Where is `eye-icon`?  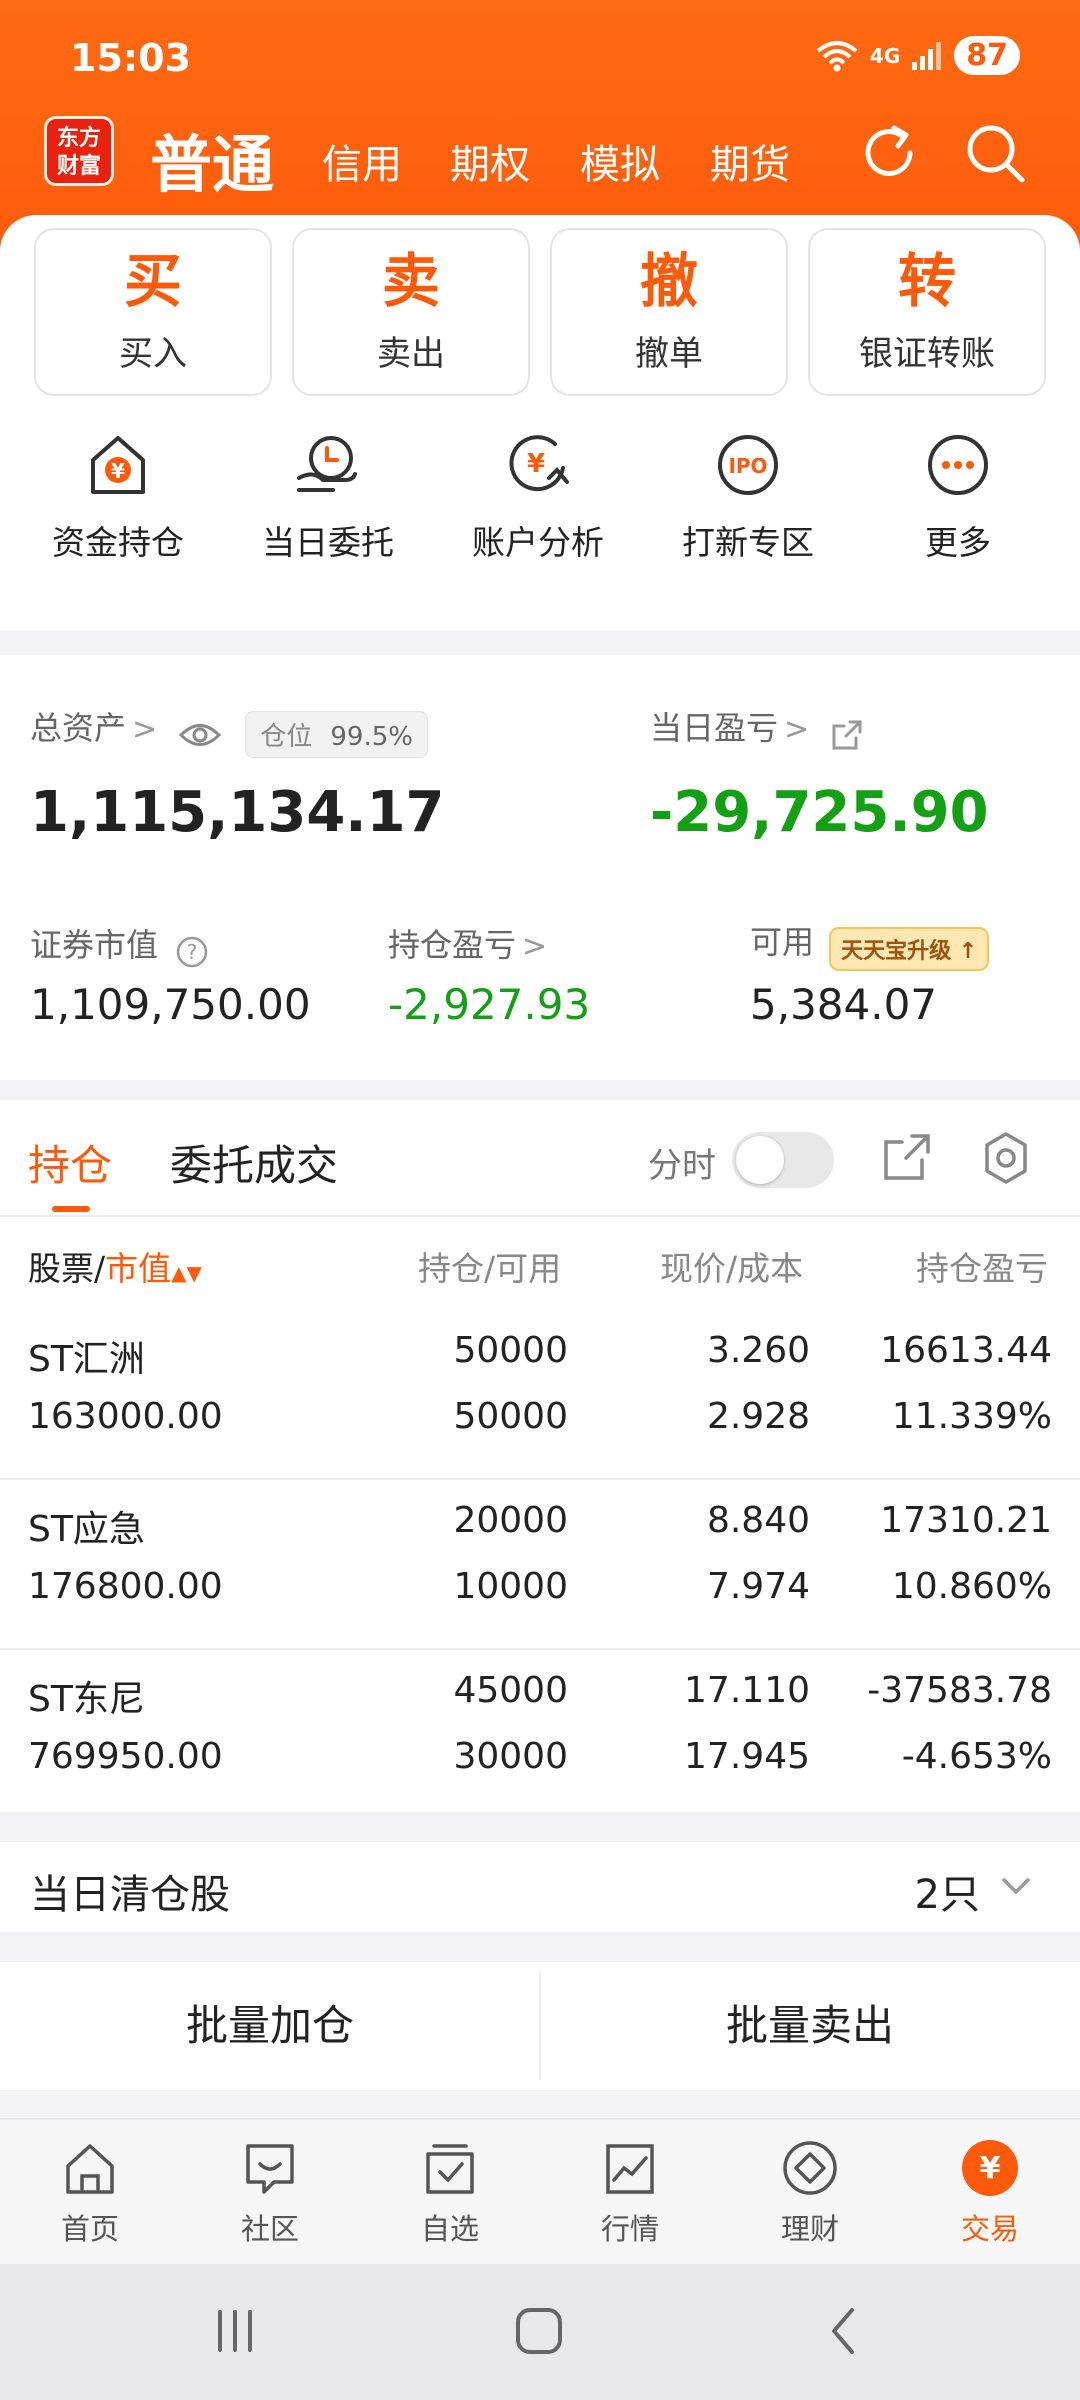
eye-icon is located at coordinates (200, 735).